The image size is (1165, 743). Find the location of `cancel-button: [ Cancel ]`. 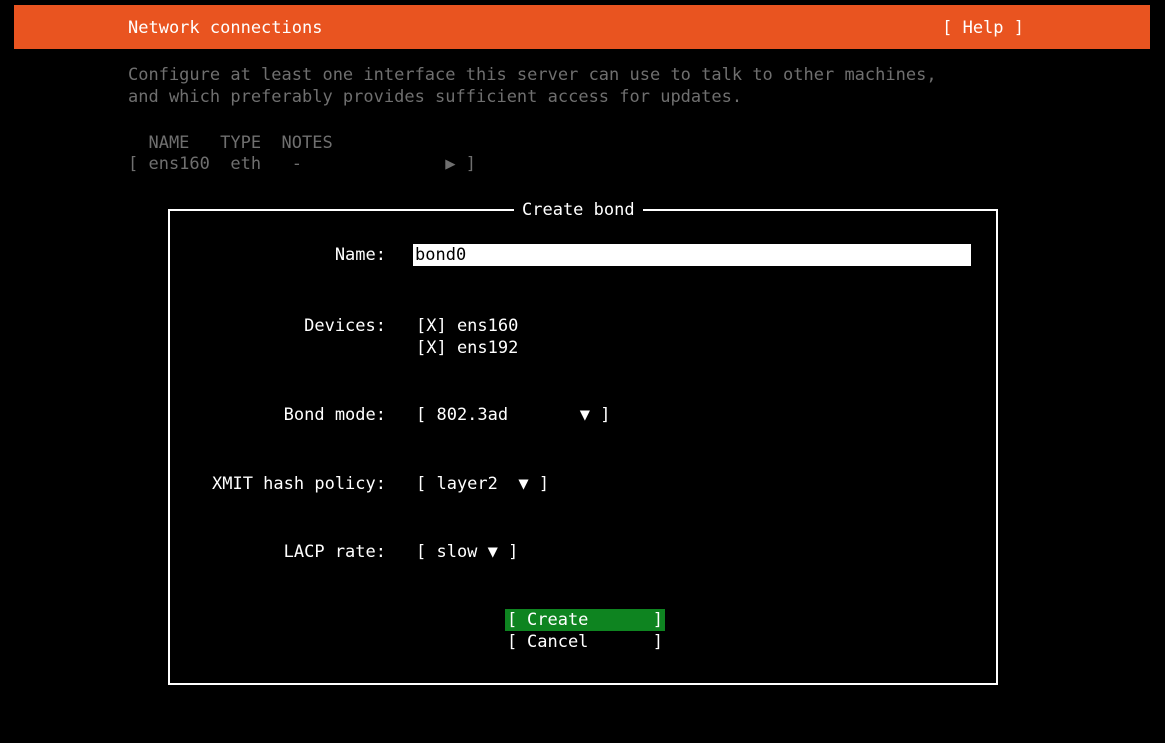

cancel-button: [ Cancel ] is located at coordinates (585, 642).